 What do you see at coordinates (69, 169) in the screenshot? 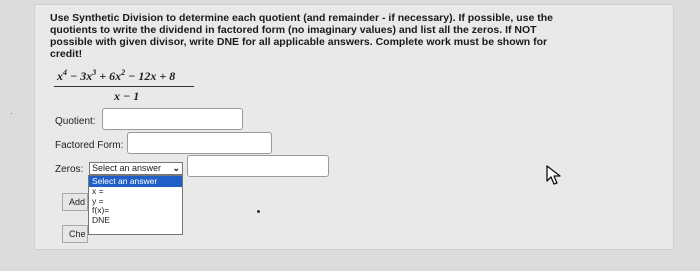
I see `zeros-label: Zeros:` at bounding box center [69, 169].